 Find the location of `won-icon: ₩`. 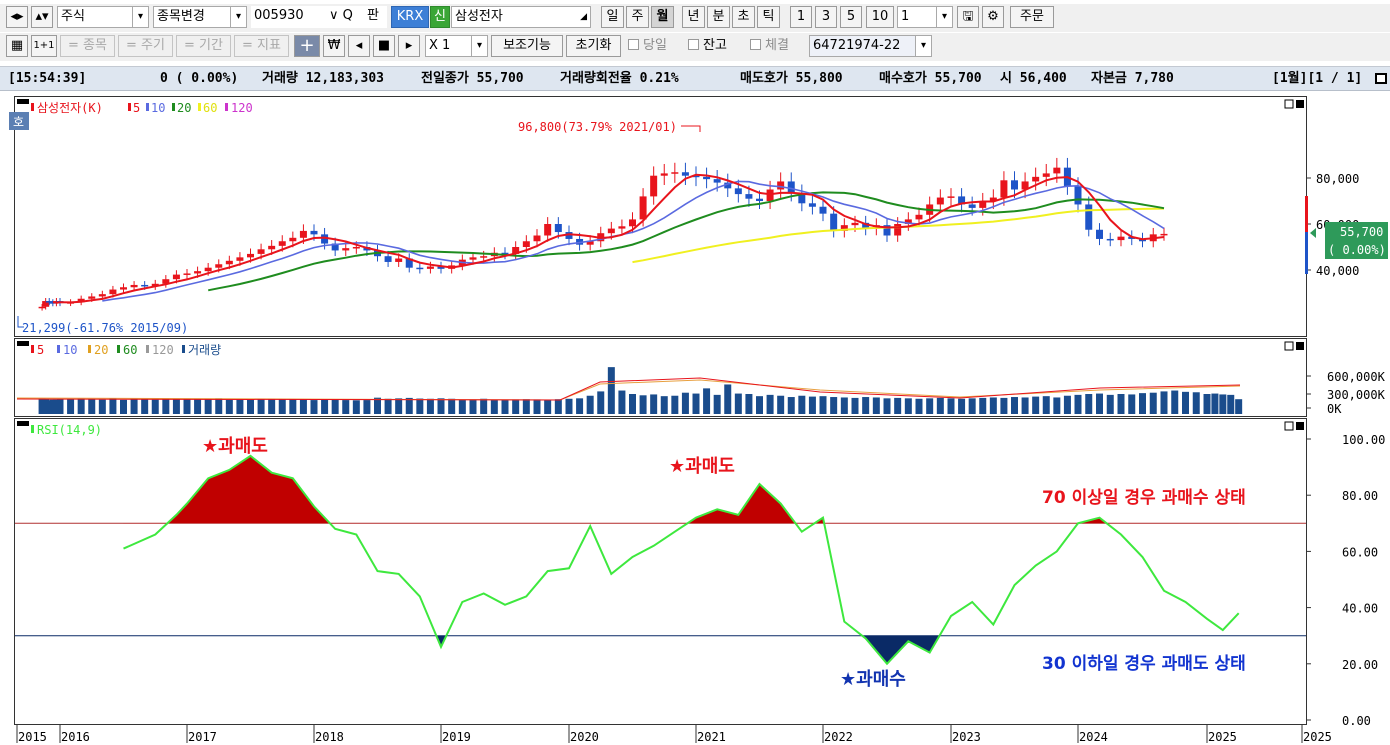

won-icon: ₩ is located at coordinates (334, 46).